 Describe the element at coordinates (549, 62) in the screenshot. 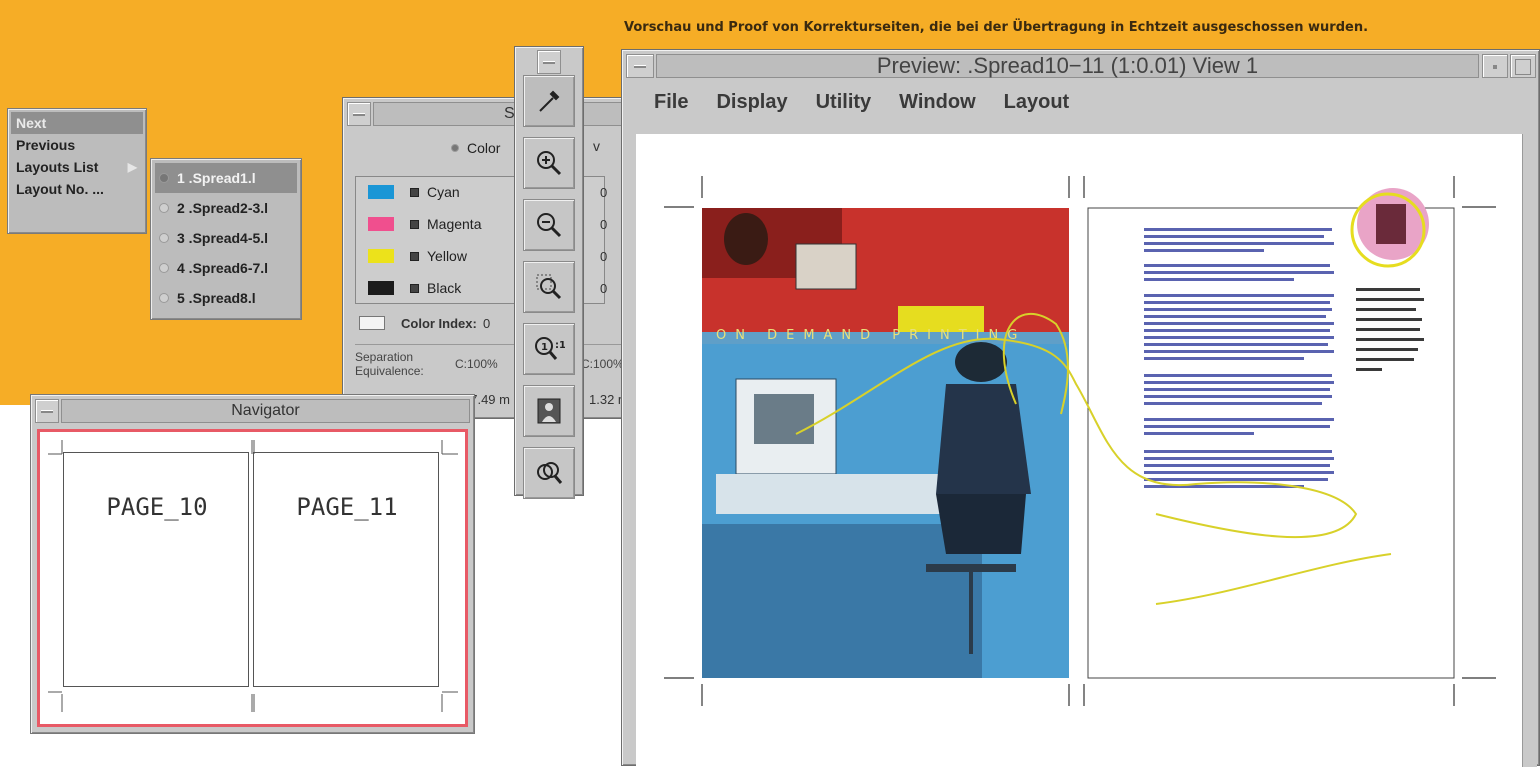

I see `palette-menu-button` at that location.